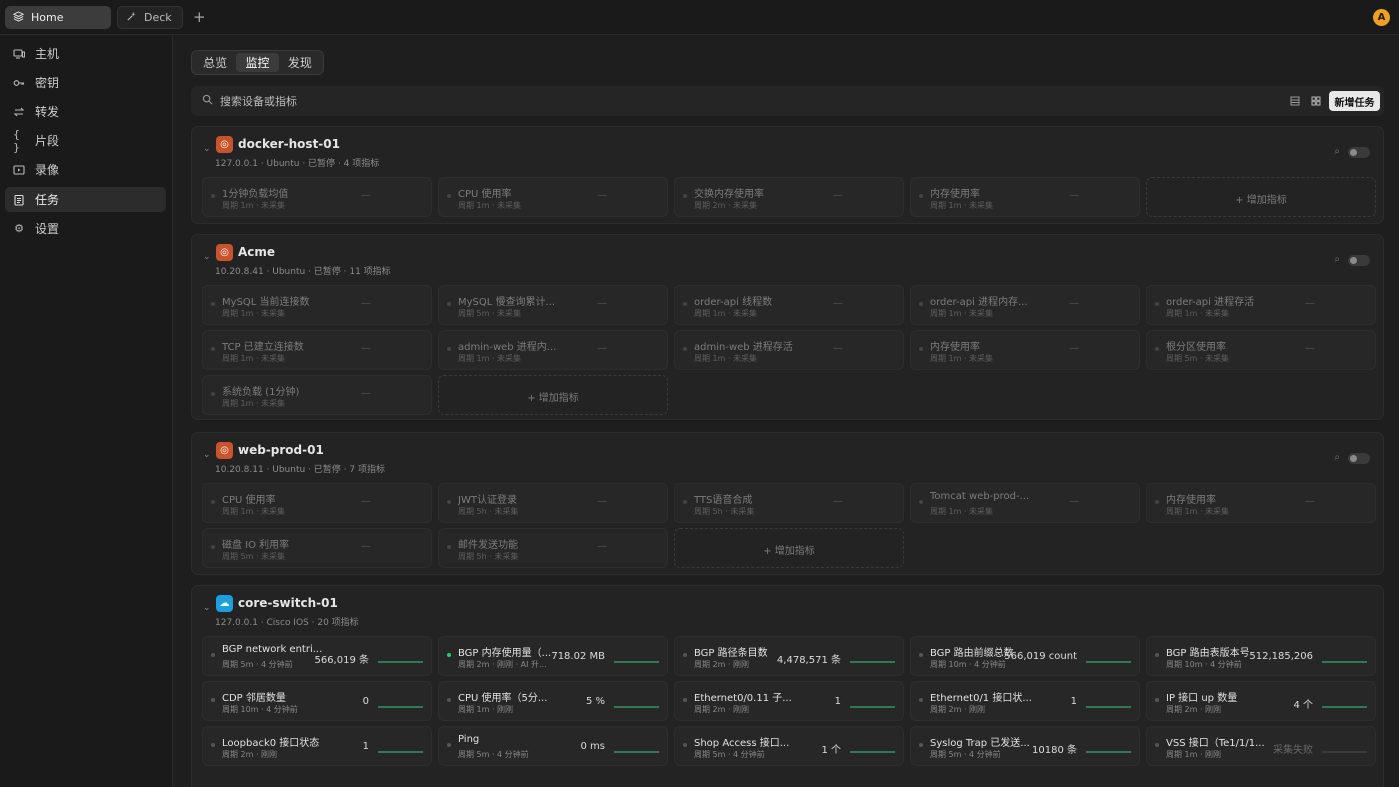 The image size is (1399, 787). I want to click on metric-card: Loopback0 接口状态 周期 2m · 刚刚 1, so click(317, 746).